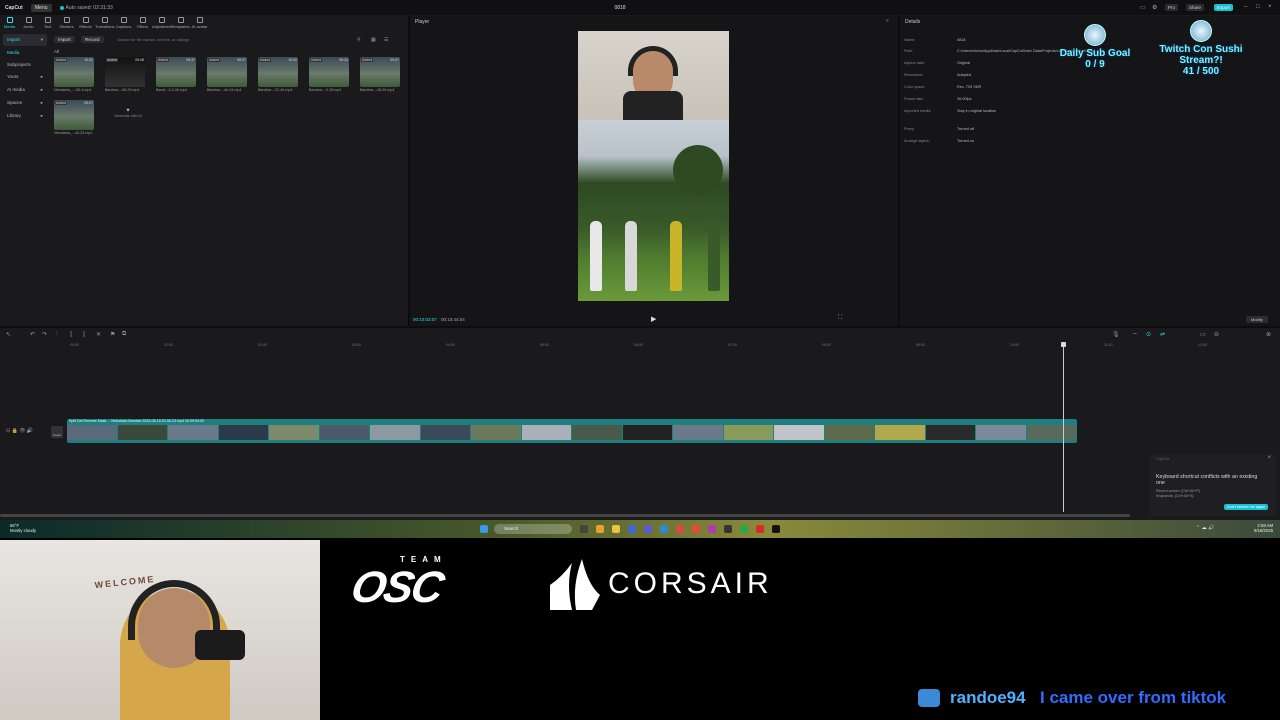  What do you see at coordinates (25, 116) in the screenshot?
I see `sidebar-item-library: Library ▸` at bounding box center [25, 116].